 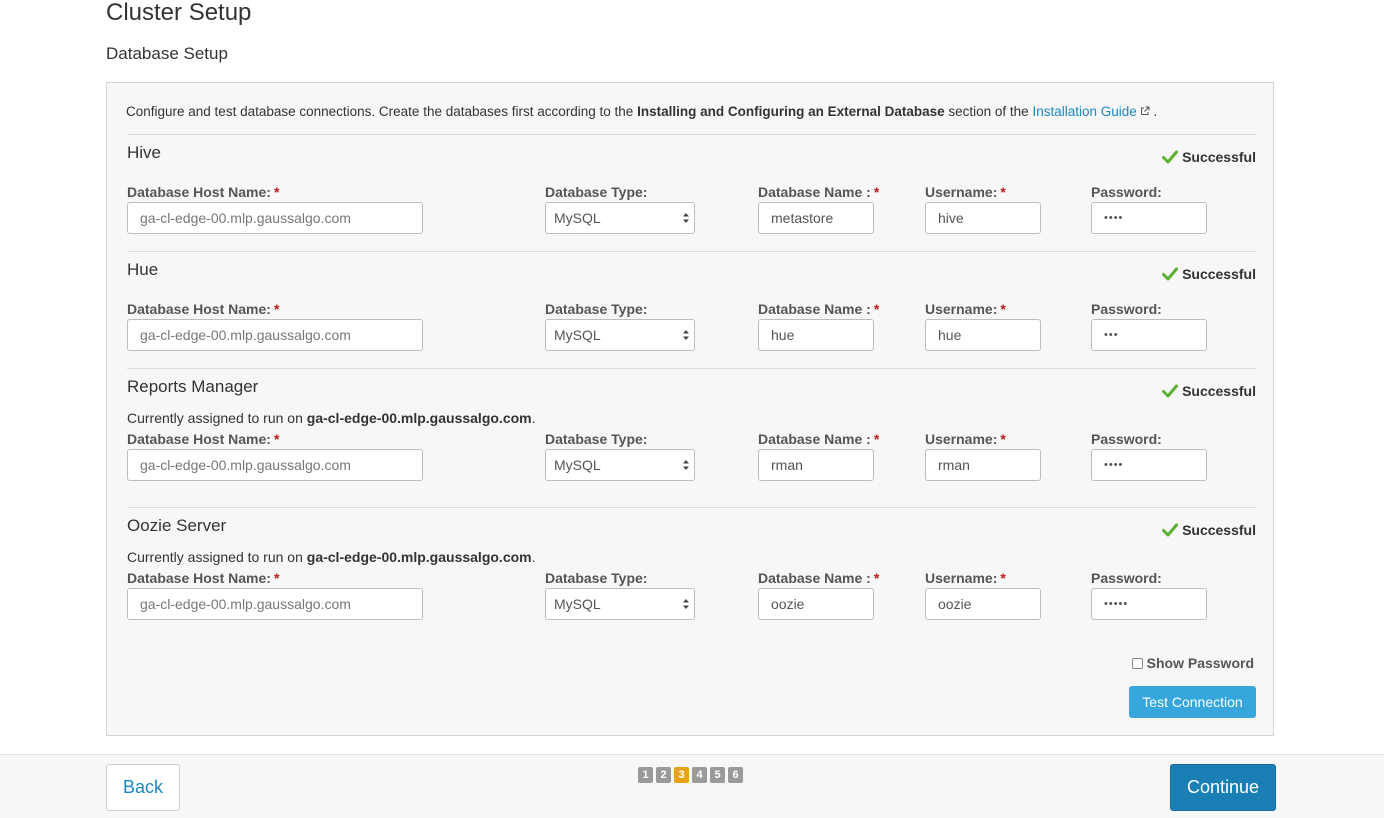 What do you see at coordinates (143, 787) in the screenshot?
I see `back-button: Back` at bounding box center [143, 787].